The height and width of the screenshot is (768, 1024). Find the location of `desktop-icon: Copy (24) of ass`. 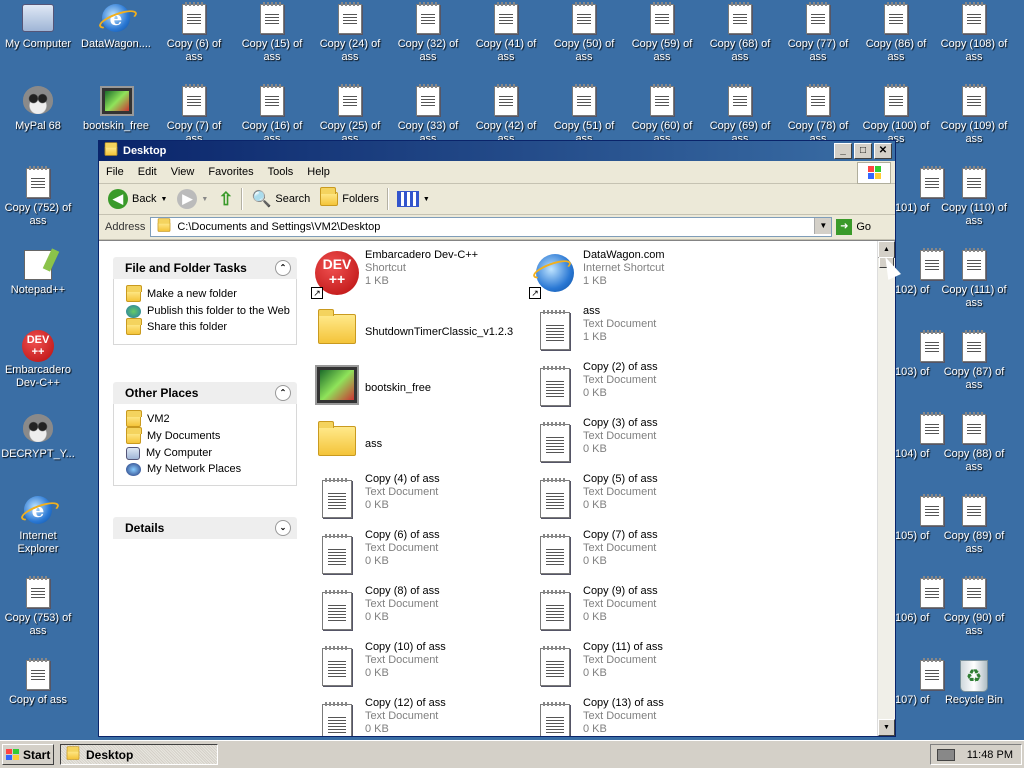

desktop-icon: Copy (24) of ass is located at coordinates (350, 33).